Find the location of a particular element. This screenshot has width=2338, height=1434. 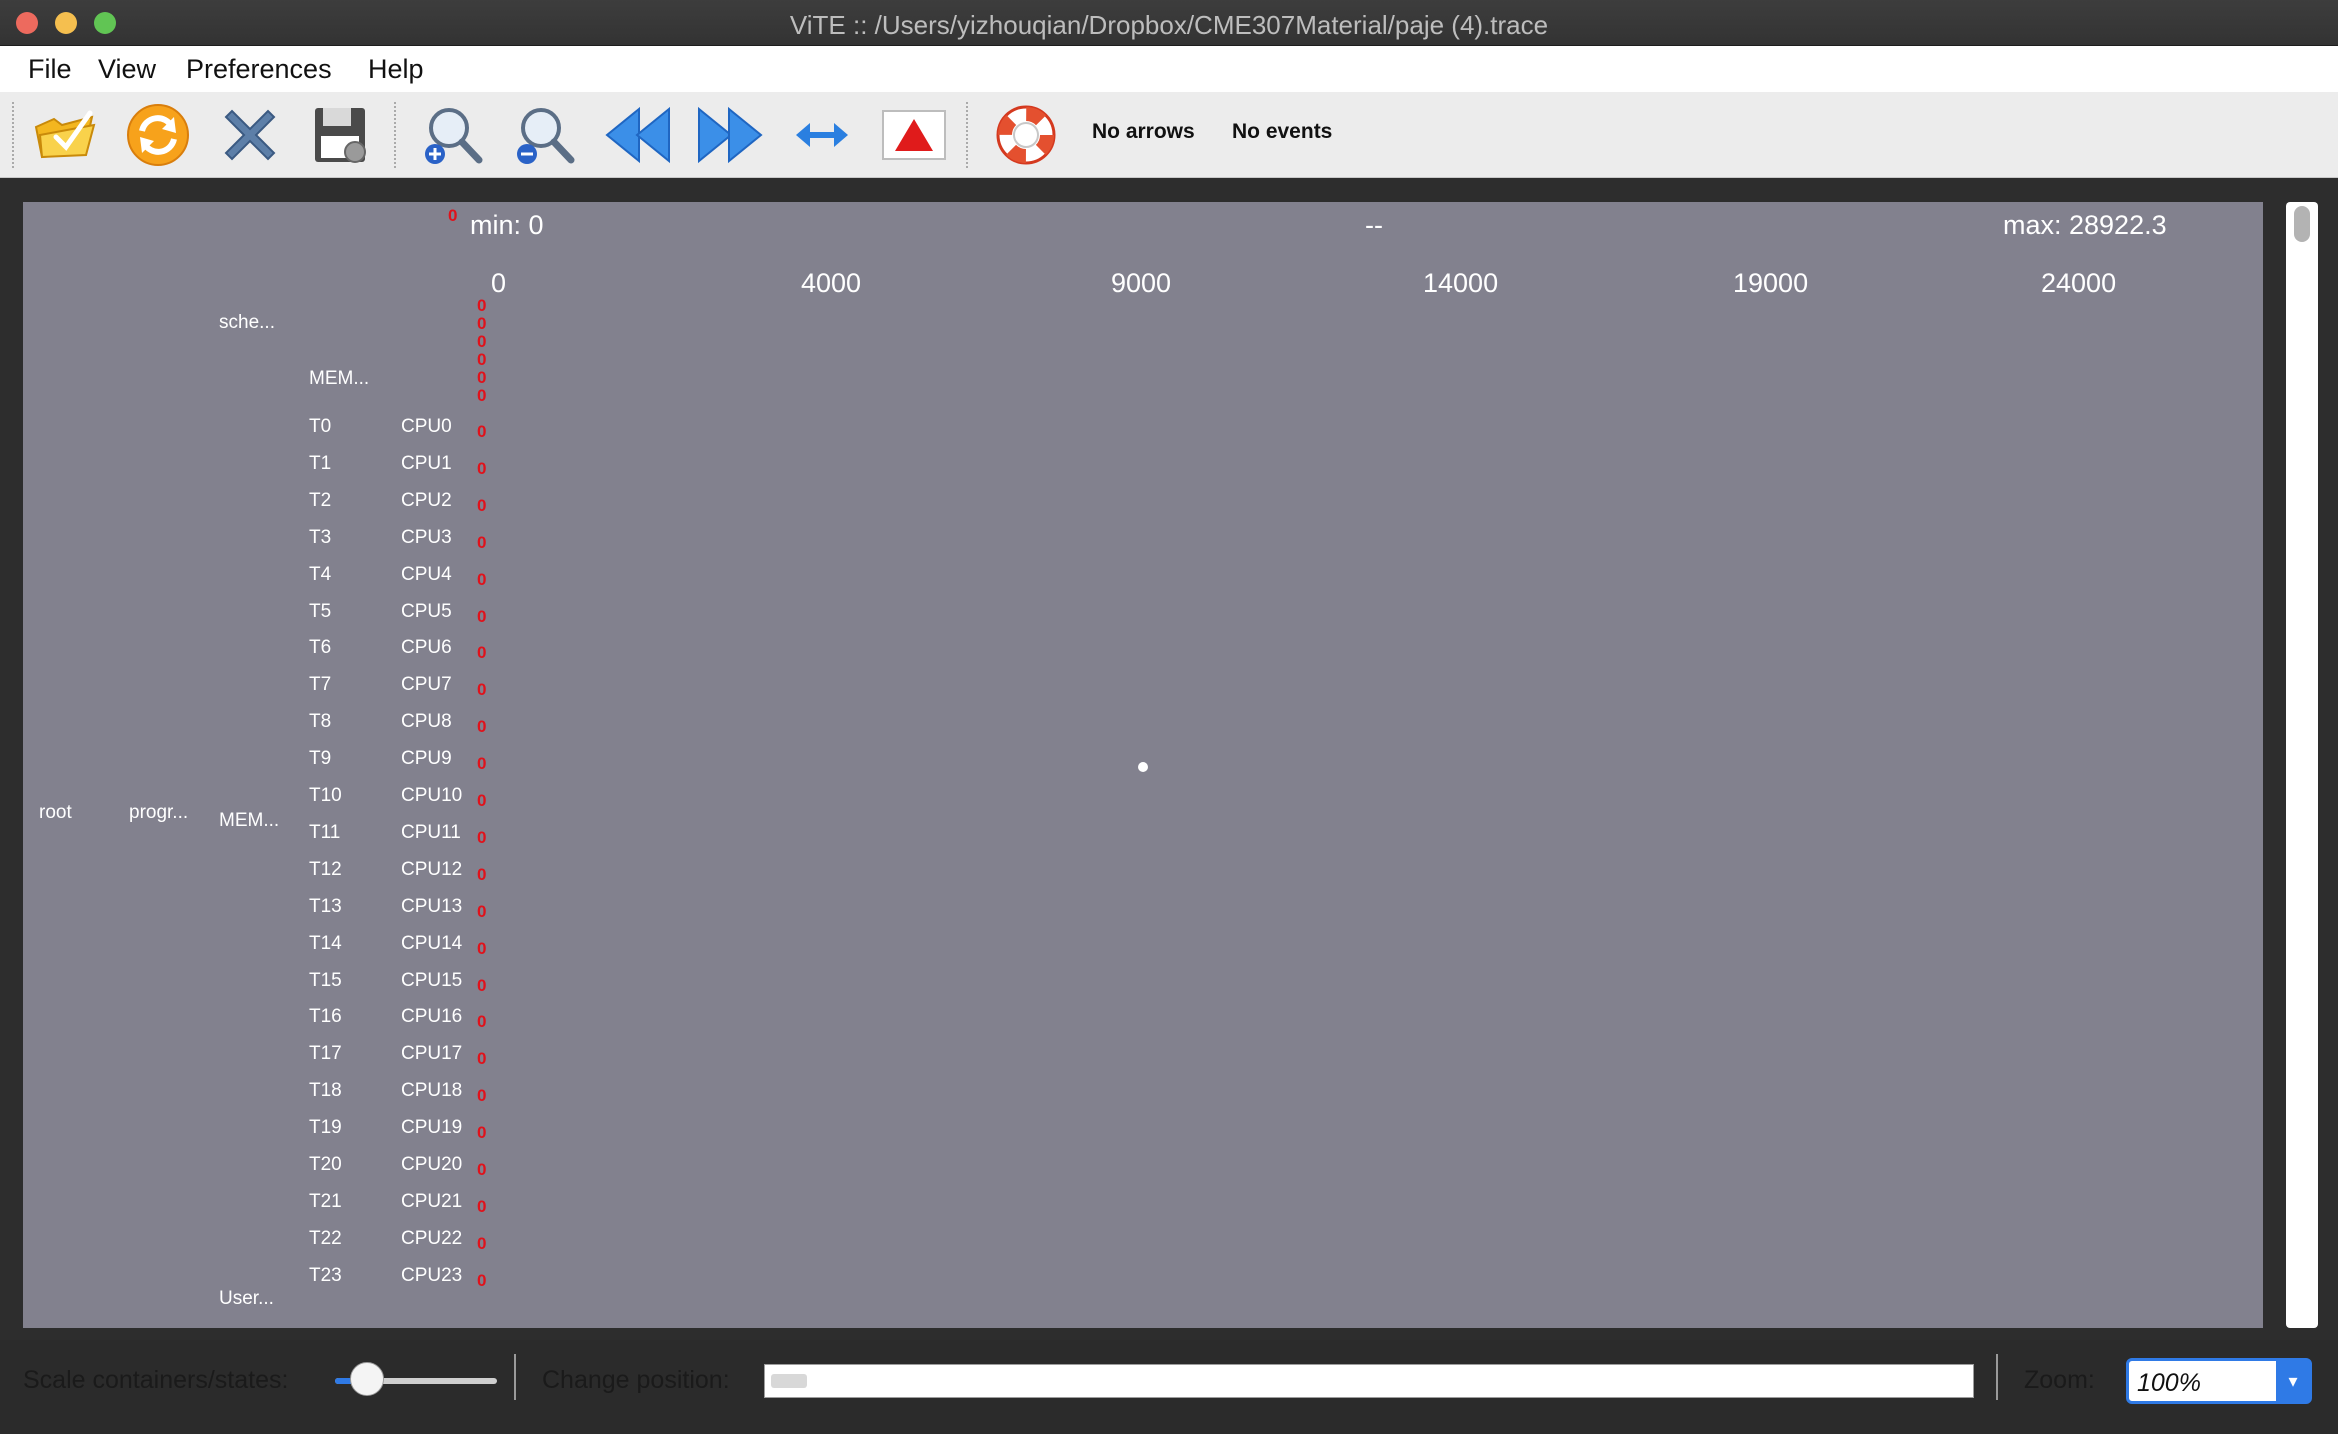

open-file-button is located at coordinates (66, 135).